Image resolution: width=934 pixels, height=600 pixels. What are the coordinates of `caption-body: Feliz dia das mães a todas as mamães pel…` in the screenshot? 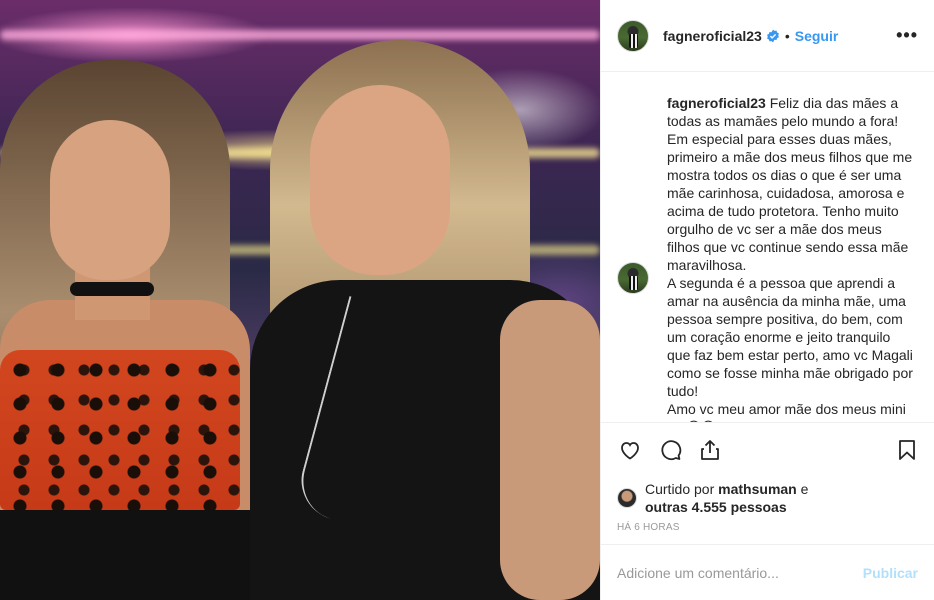 It's located at (790, 258).